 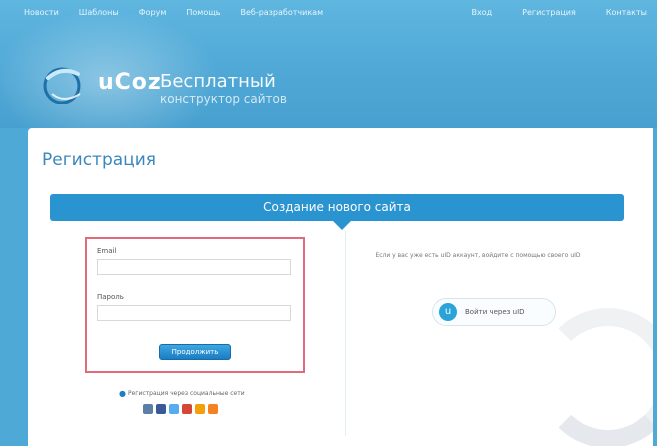 I want to click on email-label: Email, so click(x=107, y=251).